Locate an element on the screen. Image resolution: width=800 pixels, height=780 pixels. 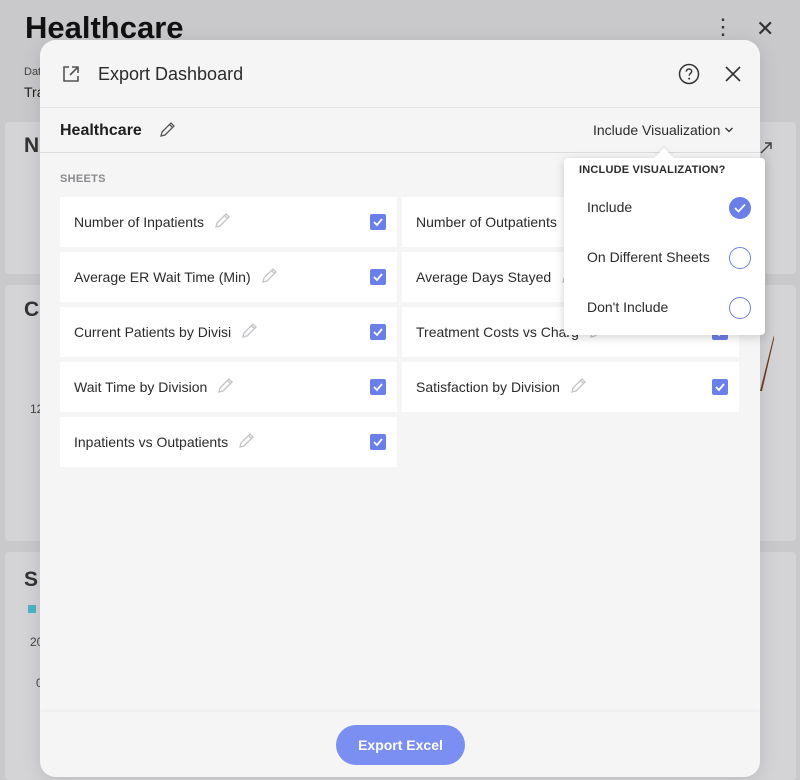
visualization-option-label: Include is located at coordinates (610, 207).